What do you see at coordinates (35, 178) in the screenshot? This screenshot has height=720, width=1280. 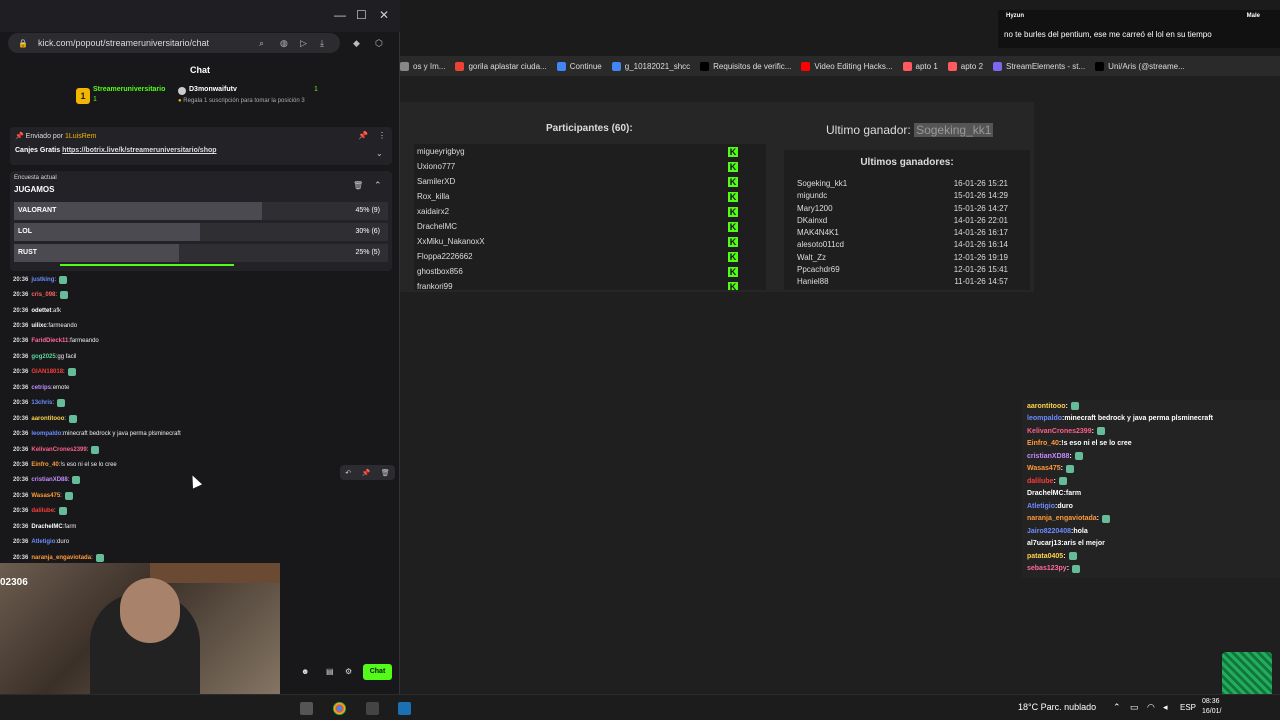 I see `poll-label: Encuesta actual` at bounding box center [35, 178].